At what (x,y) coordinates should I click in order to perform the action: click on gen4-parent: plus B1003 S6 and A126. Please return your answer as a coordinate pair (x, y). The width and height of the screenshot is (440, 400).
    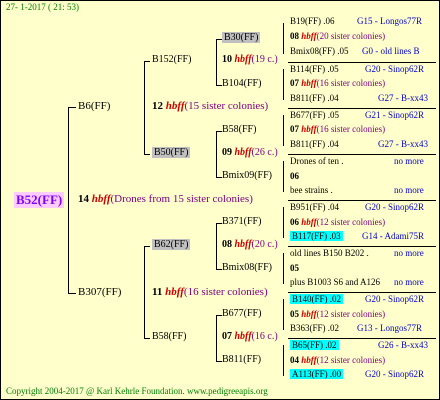
    Looking at the image, I should click on (335, 282).